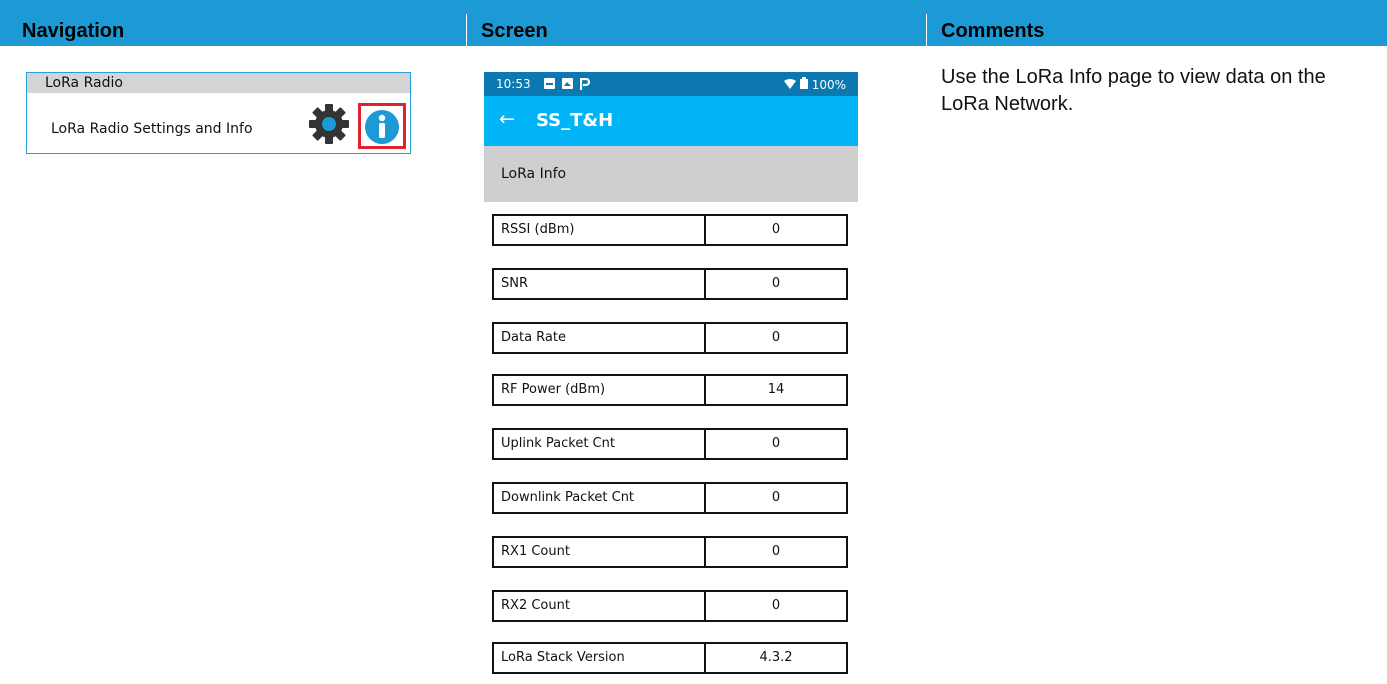 Image resolution: width=1387 pixels, height=684 pixels. Describe the element at coordinates (218, 83) in the screenshot. I see `nav-card-title: LoRa Radio` at that location.